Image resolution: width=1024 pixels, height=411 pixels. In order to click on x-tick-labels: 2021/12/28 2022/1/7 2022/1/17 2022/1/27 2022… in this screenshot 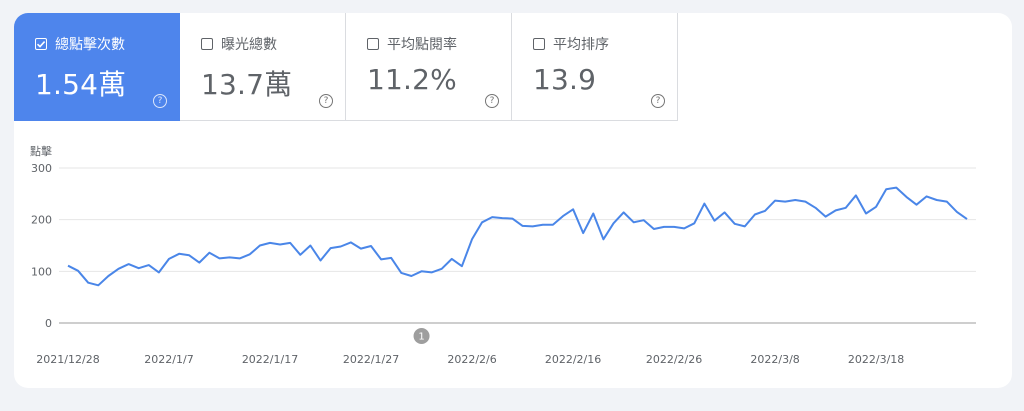, I will do `click(470, 359)`.